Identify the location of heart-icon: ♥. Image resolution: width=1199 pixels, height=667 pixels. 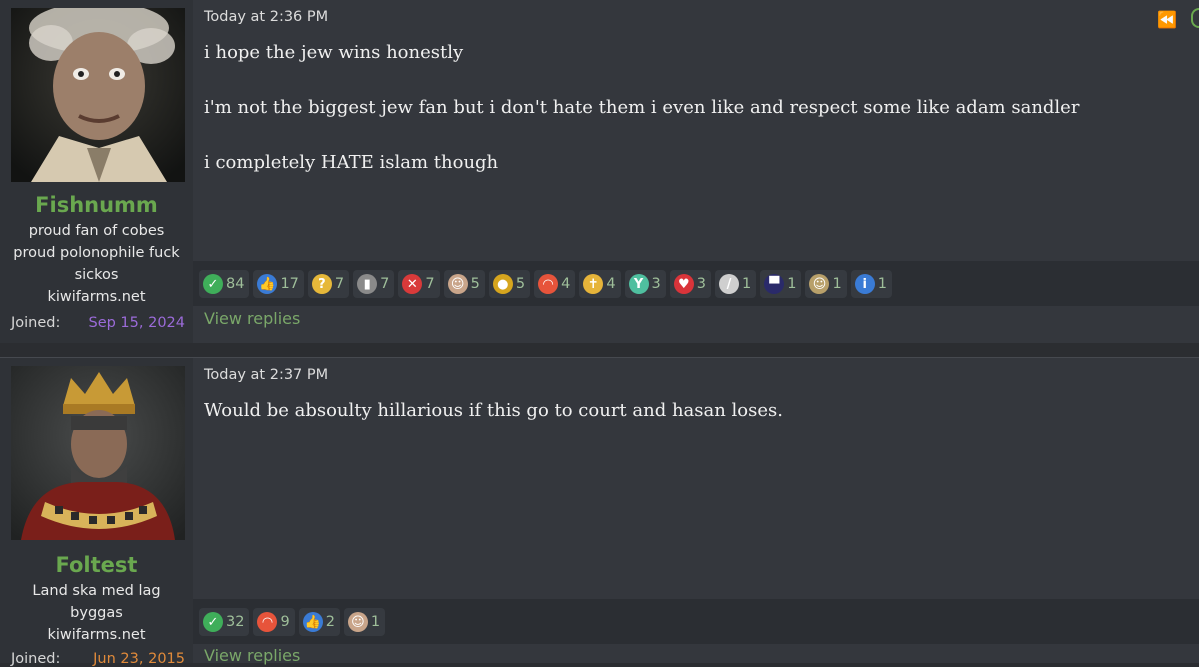
(683, 284).